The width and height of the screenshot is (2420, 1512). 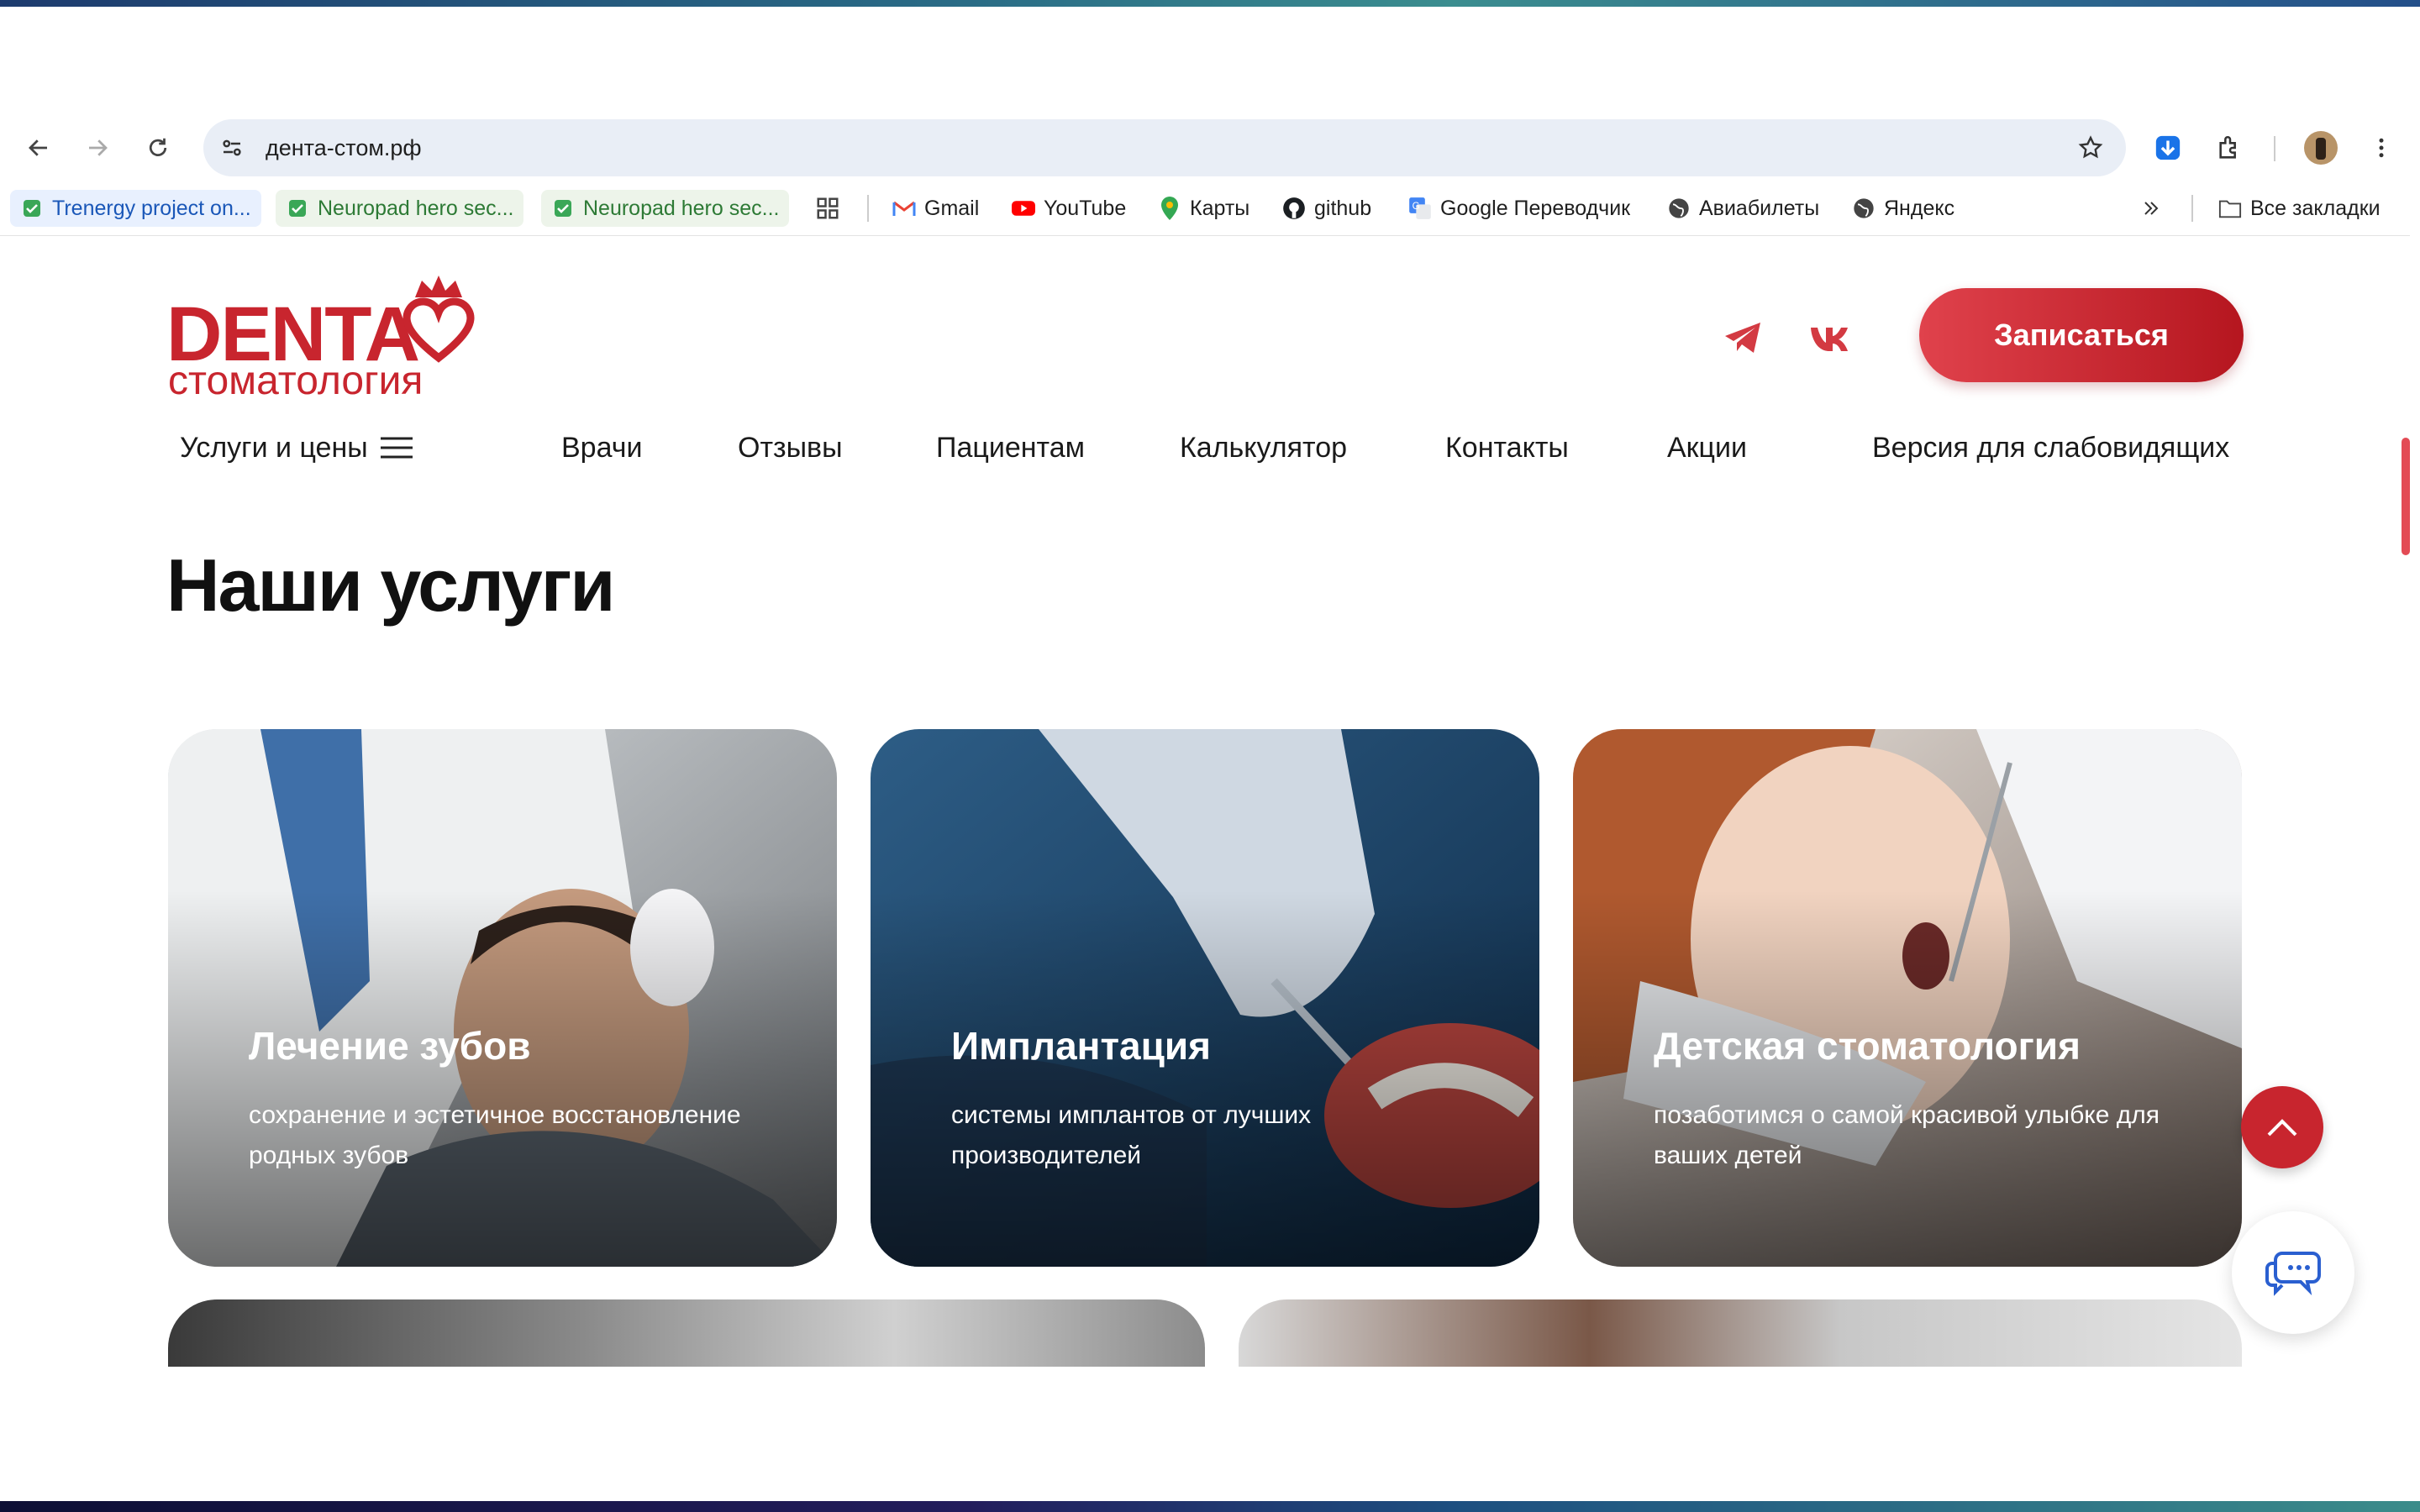 What do you see at coordinates (1507, 448) in the screenshot?
I see `menu-contacts: Контакты` at bounding box center [1507, 448].